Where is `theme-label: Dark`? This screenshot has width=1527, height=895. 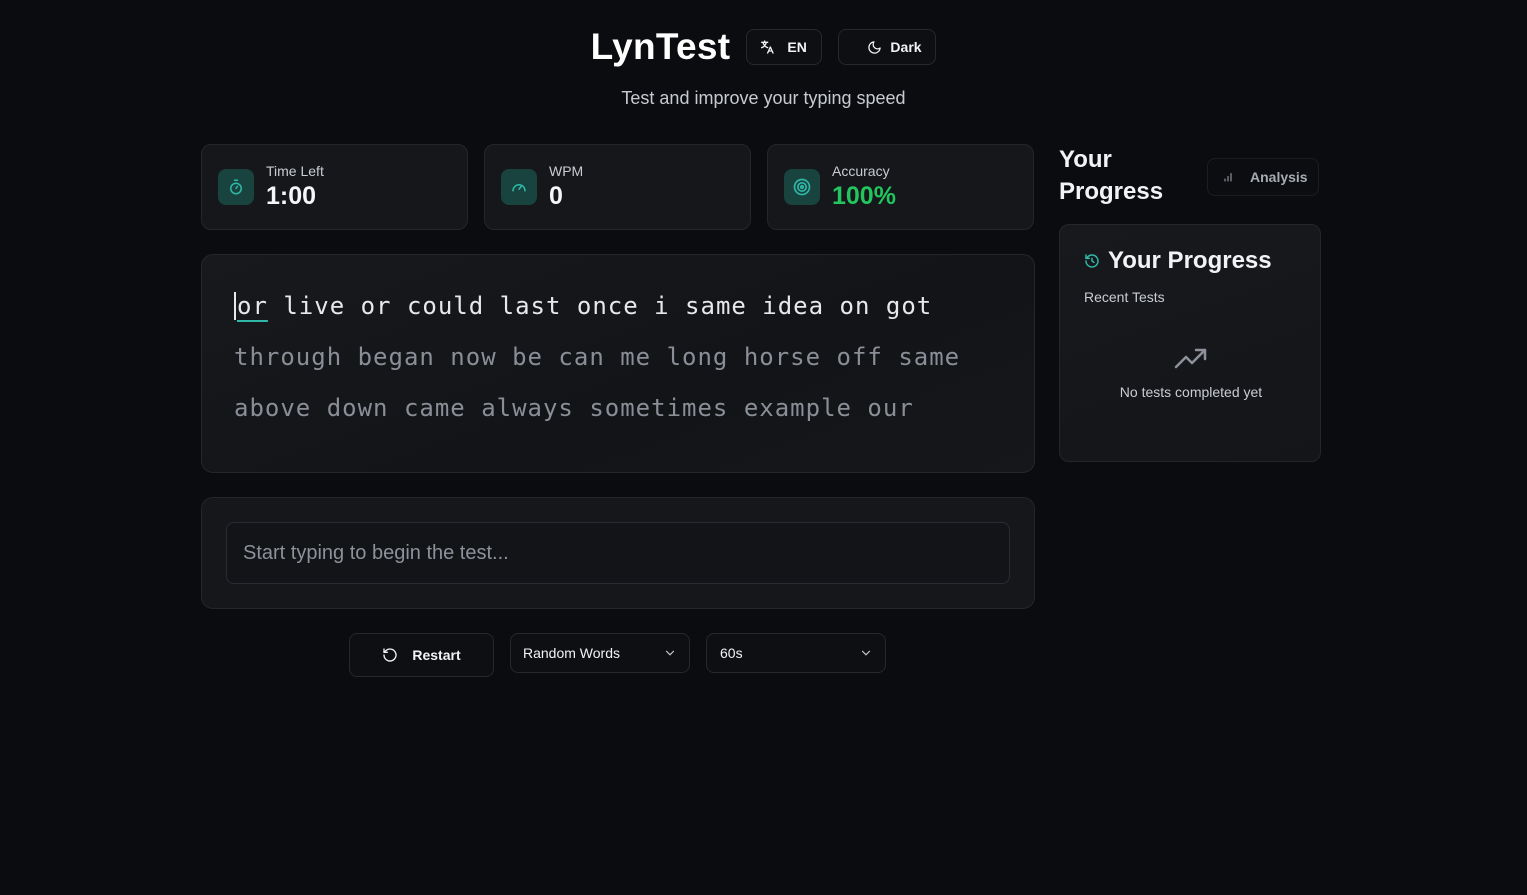
theme-label: Dark is located at coordinates (906, 47).